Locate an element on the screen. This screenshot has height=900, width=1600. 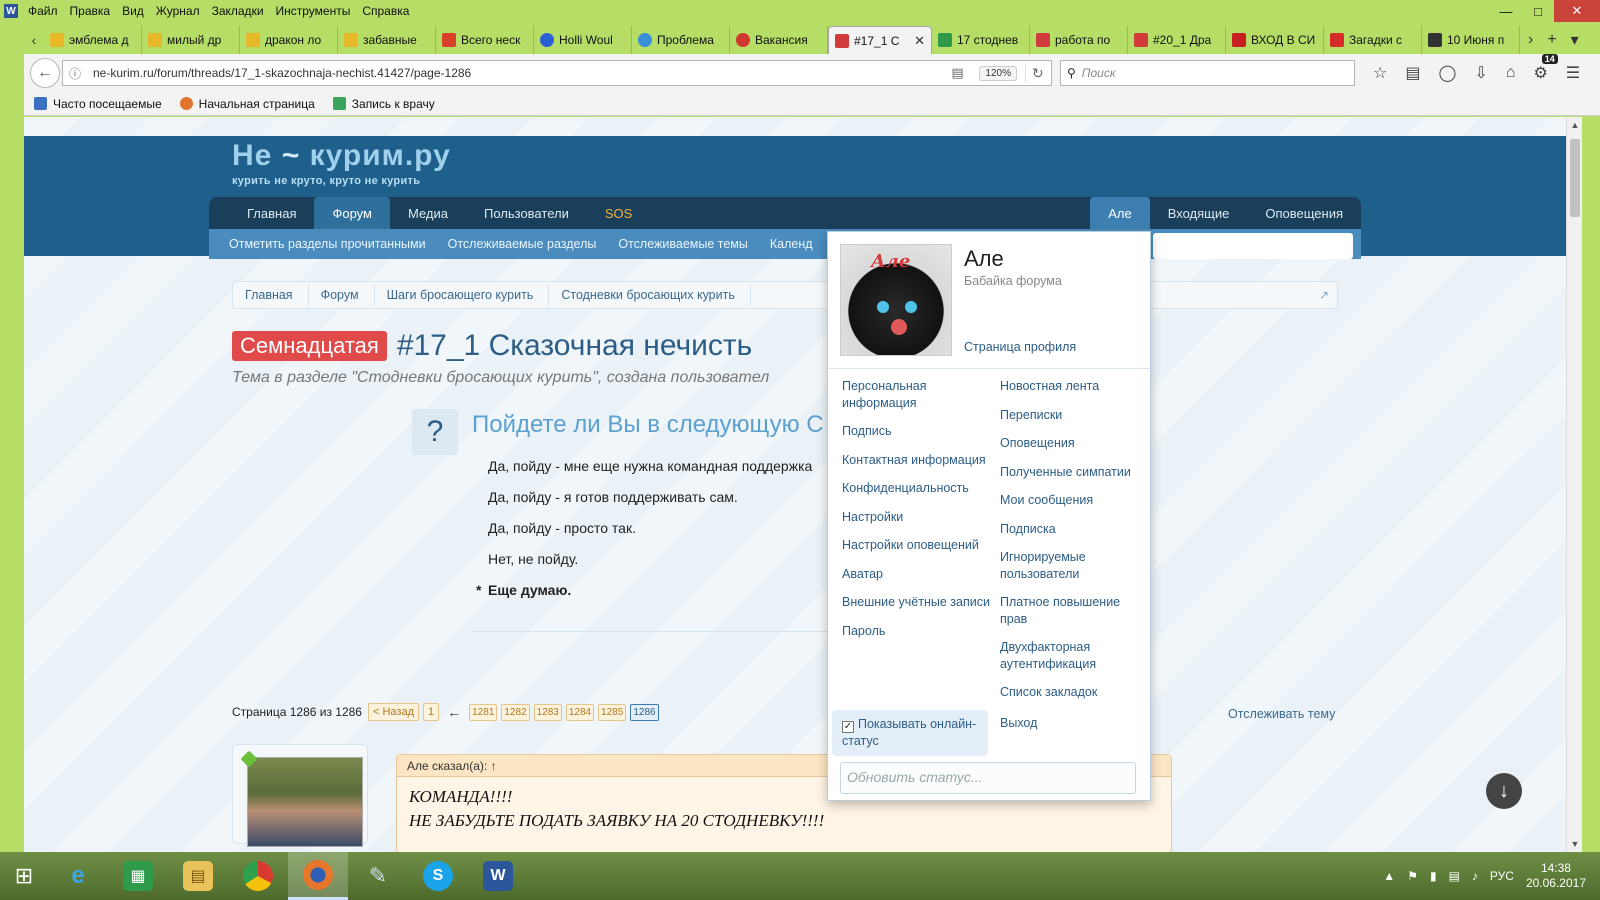
page-link: 1282 is located at coordinates (515, 712).